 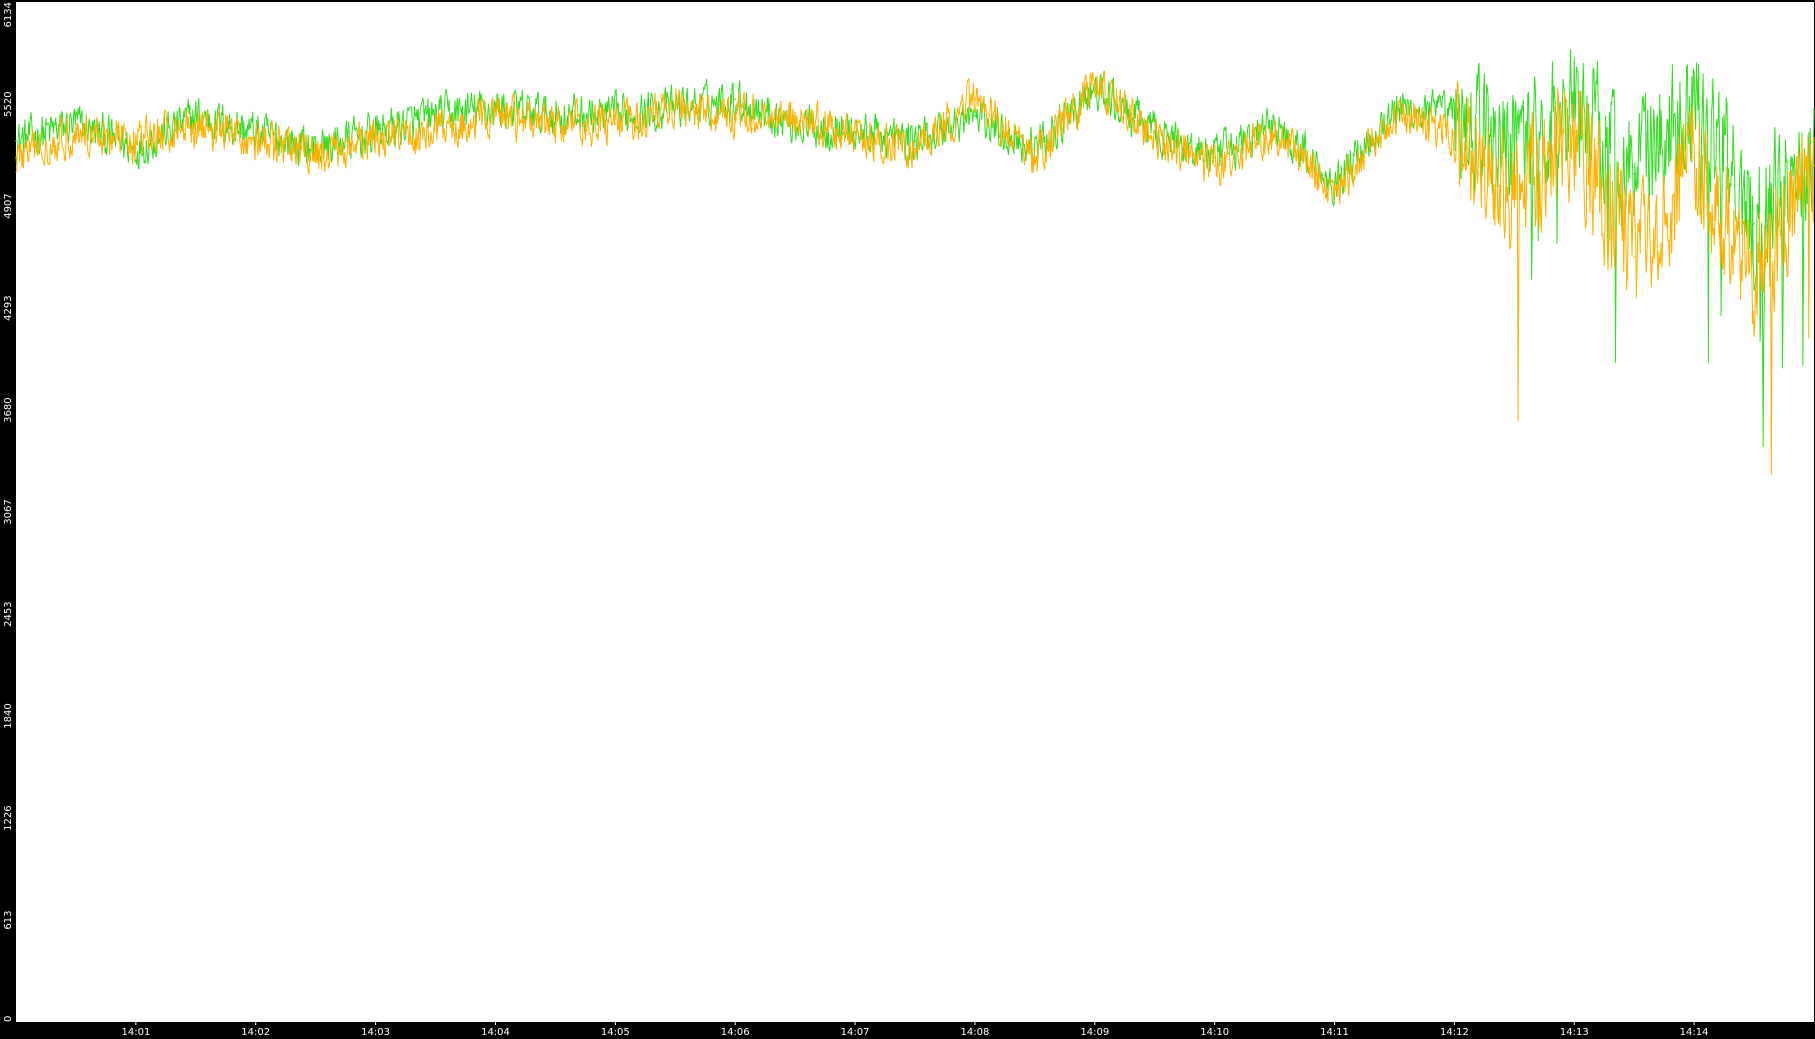 I want to click on y-tick-label: 613, so click(x=8, y=920).